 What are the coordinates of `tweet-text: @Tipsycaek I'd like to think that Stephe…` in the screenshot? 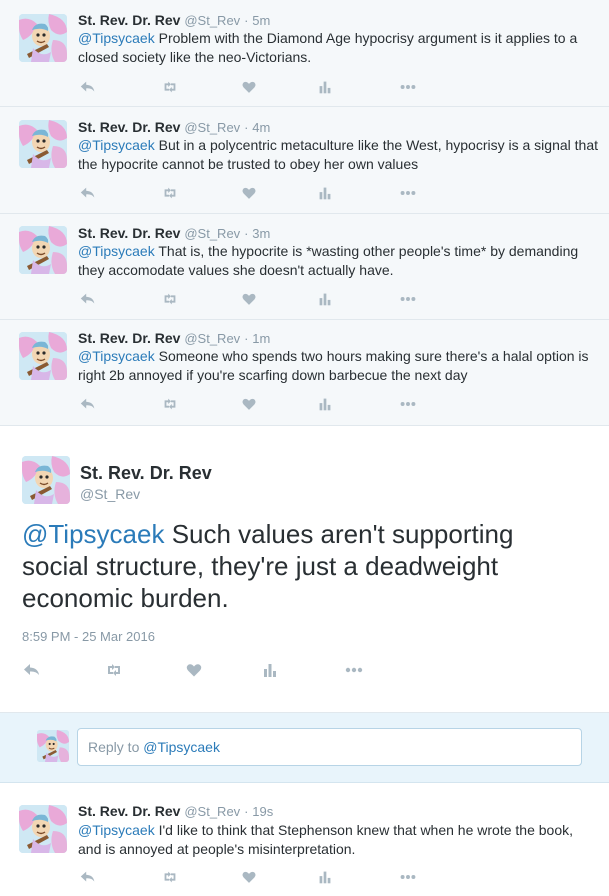 It's located at (338, 840).